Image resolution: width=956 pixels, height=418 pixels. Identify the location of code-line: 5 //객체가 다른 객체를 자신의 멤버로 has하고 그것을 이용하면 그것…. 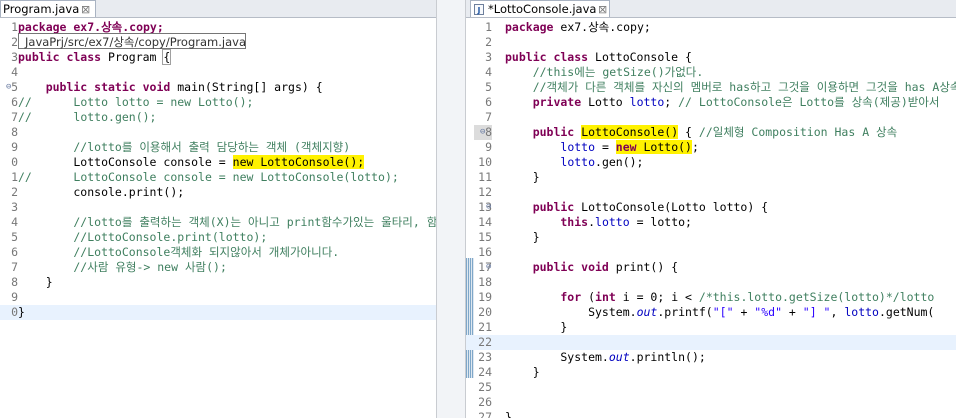
(720, 87).